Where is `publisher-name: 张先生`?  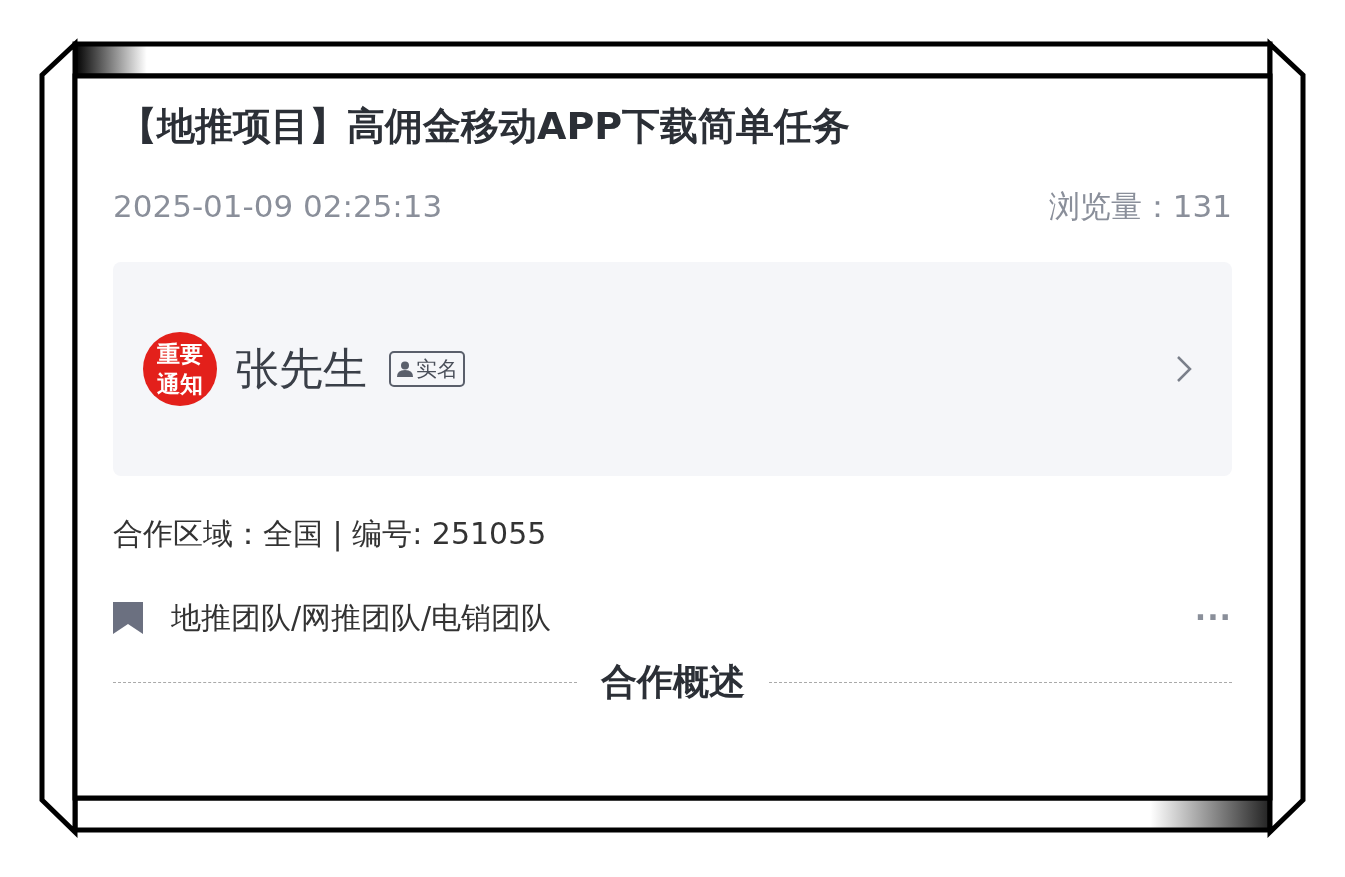 publisher-name: 张先生 is located at coordinates (301, 368).